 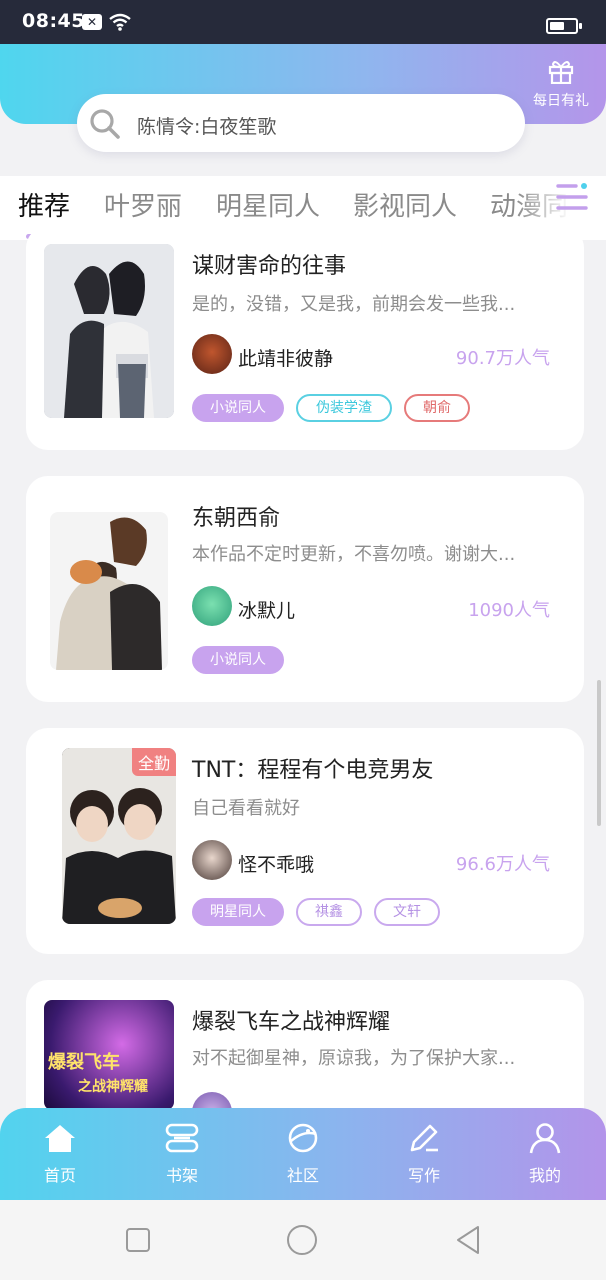 What do you see at coordinates (182, 1157) in the screenshot?
I see `nav-bookshelf: 书架` at bounding box center [182, 1157].